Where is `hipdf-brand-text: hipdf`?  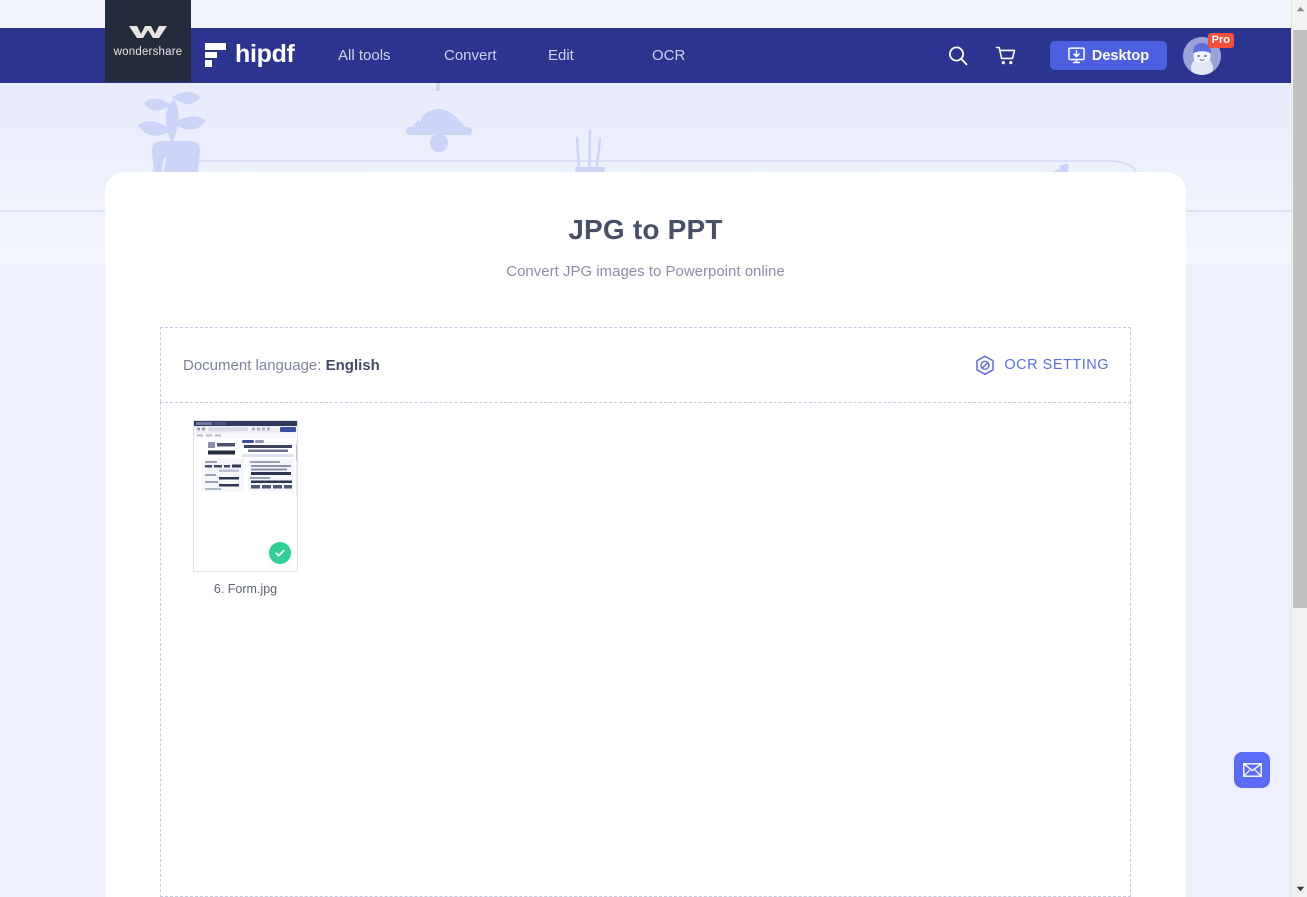 hipdf-brand-text: hipdf is located at coordinates (265, 54).